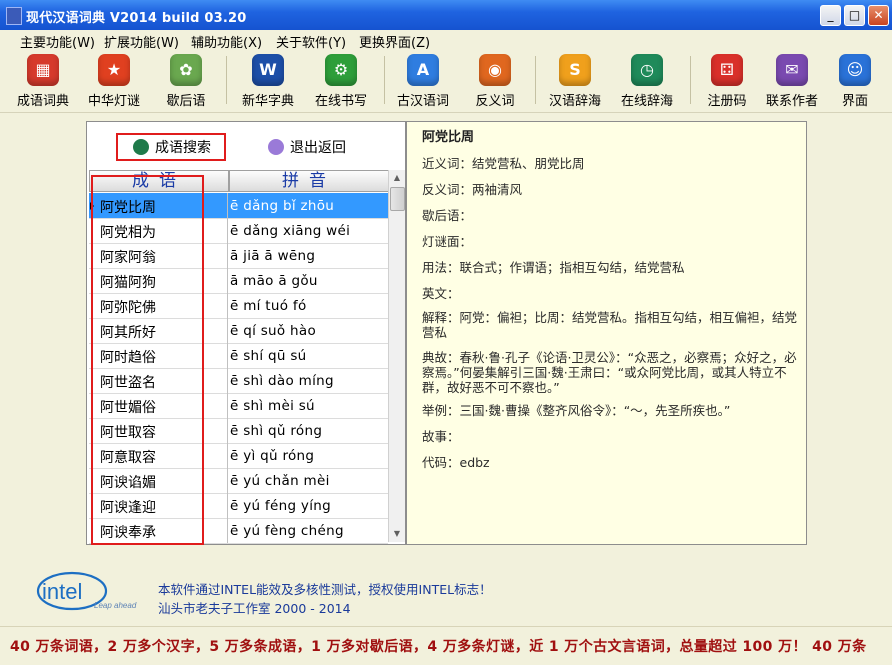 This screenshot has height=665, width=892. I want to click on row-indicator-icon, so click(92, 206).